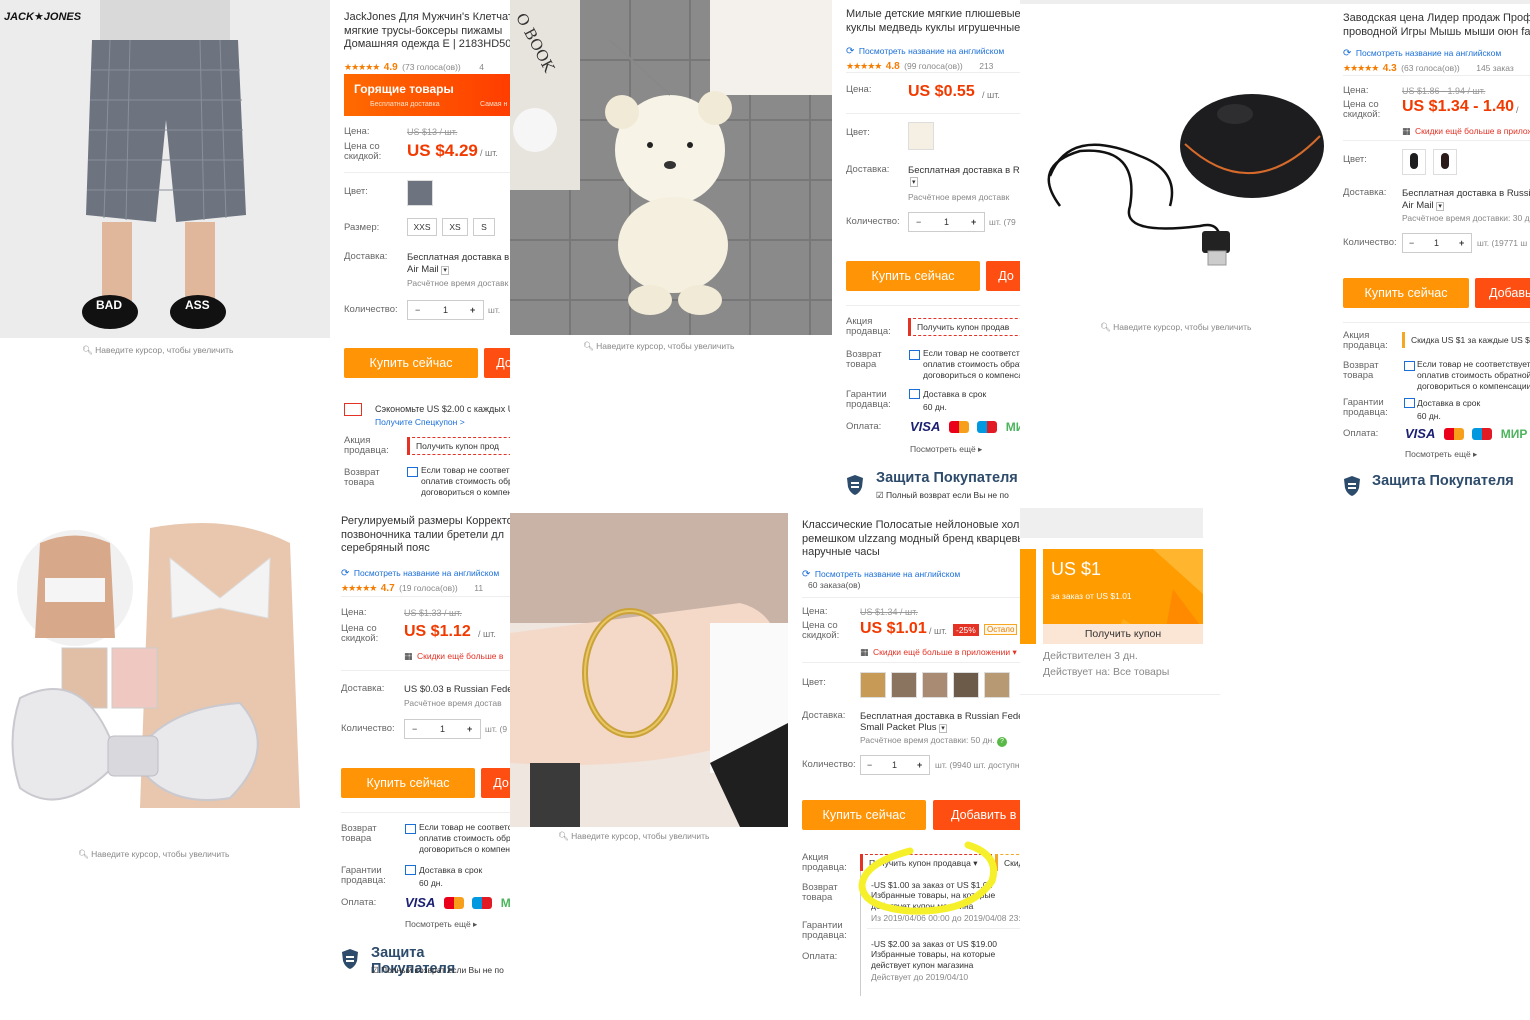 Image resolution: width=1530 pixels, height=1020 pixels. Describe the element at coordinates (903, 728) in the screenshot. I see `delivery-method: Small Packet Plus ▾` at that location.